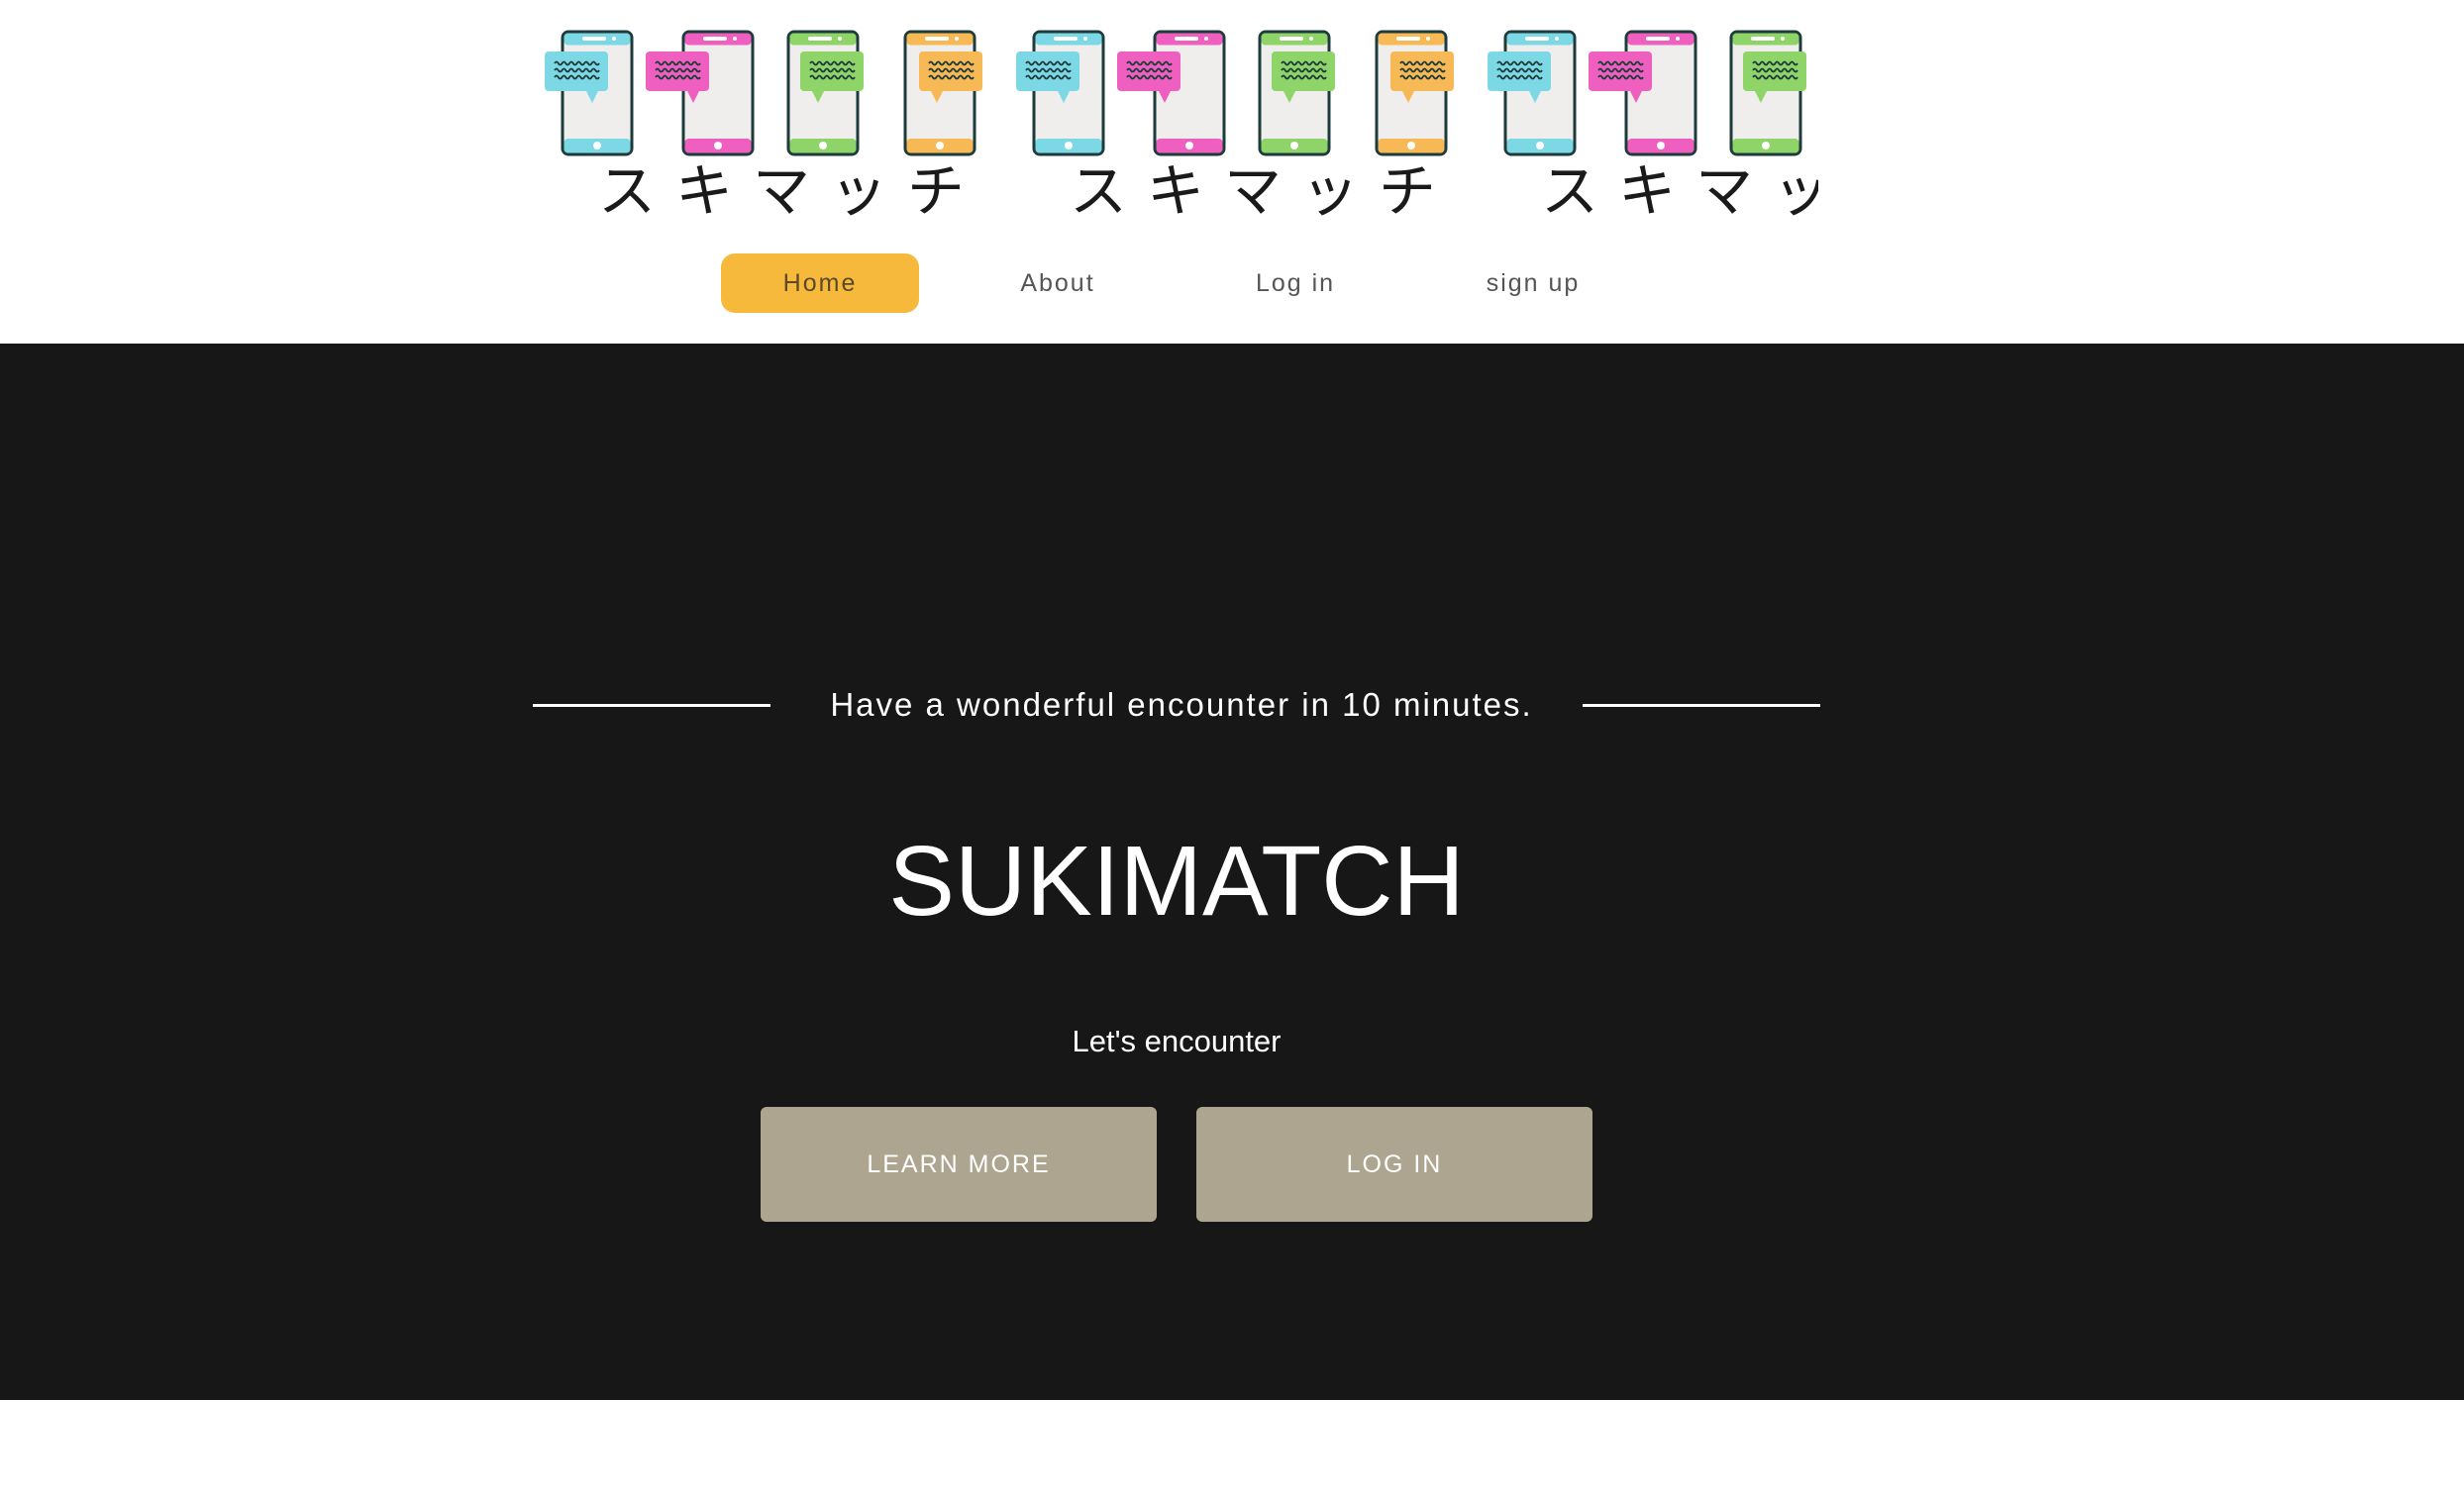 Image resolution: width=2464 pixels, height=1499 pixels. What do you see at coordinates (1058, 283) in the screenshot?
I see `nav-about: About` at bounding box center [1058, 283].